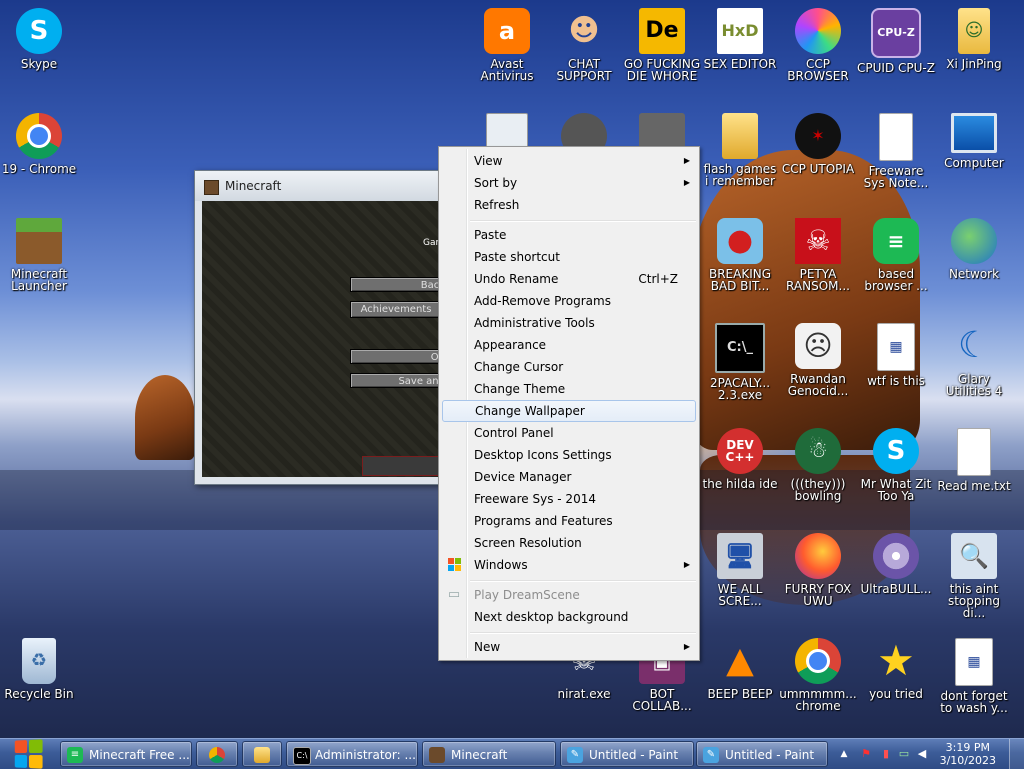  Describe the element at coordinates (569, 647) in the screenshot. I see `menu-item-new: New ▶` at that location.